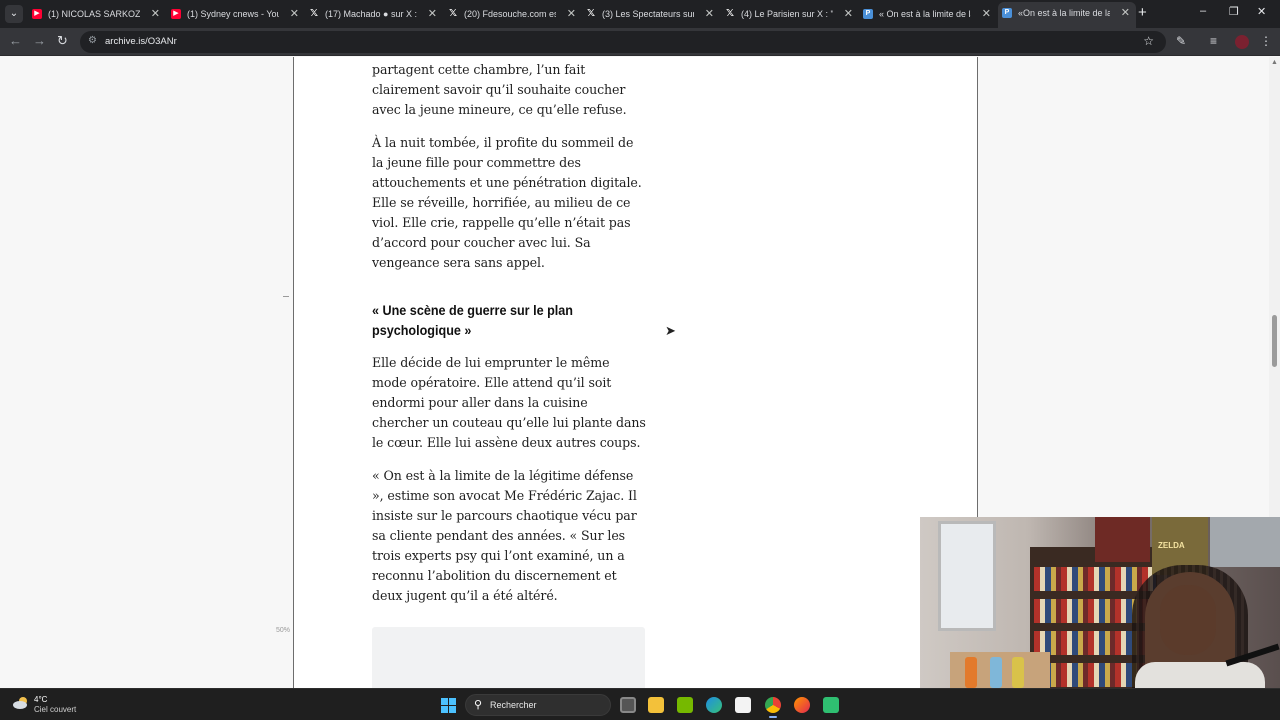 The height and width of the screenshot is (720, 1280). What do you see at coordinates (510, 14) in the screenshot?
I see `tab-title: (20) Fdesouche.com est u` at bounding box center [510, 14].